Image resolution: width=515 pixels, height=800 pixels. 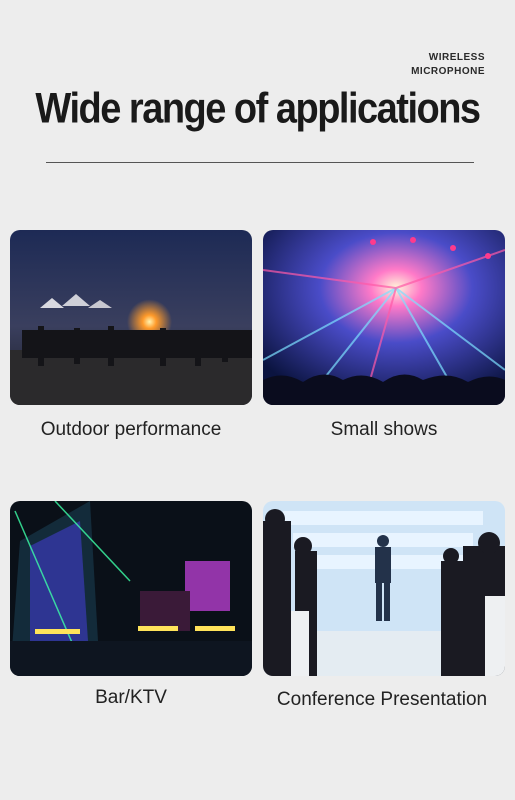 What do you see at coordinates (131, 429) in the screenshot?
I see `caption-outdoor-performance: Outdoor performance` at bounding box center [131, 429].